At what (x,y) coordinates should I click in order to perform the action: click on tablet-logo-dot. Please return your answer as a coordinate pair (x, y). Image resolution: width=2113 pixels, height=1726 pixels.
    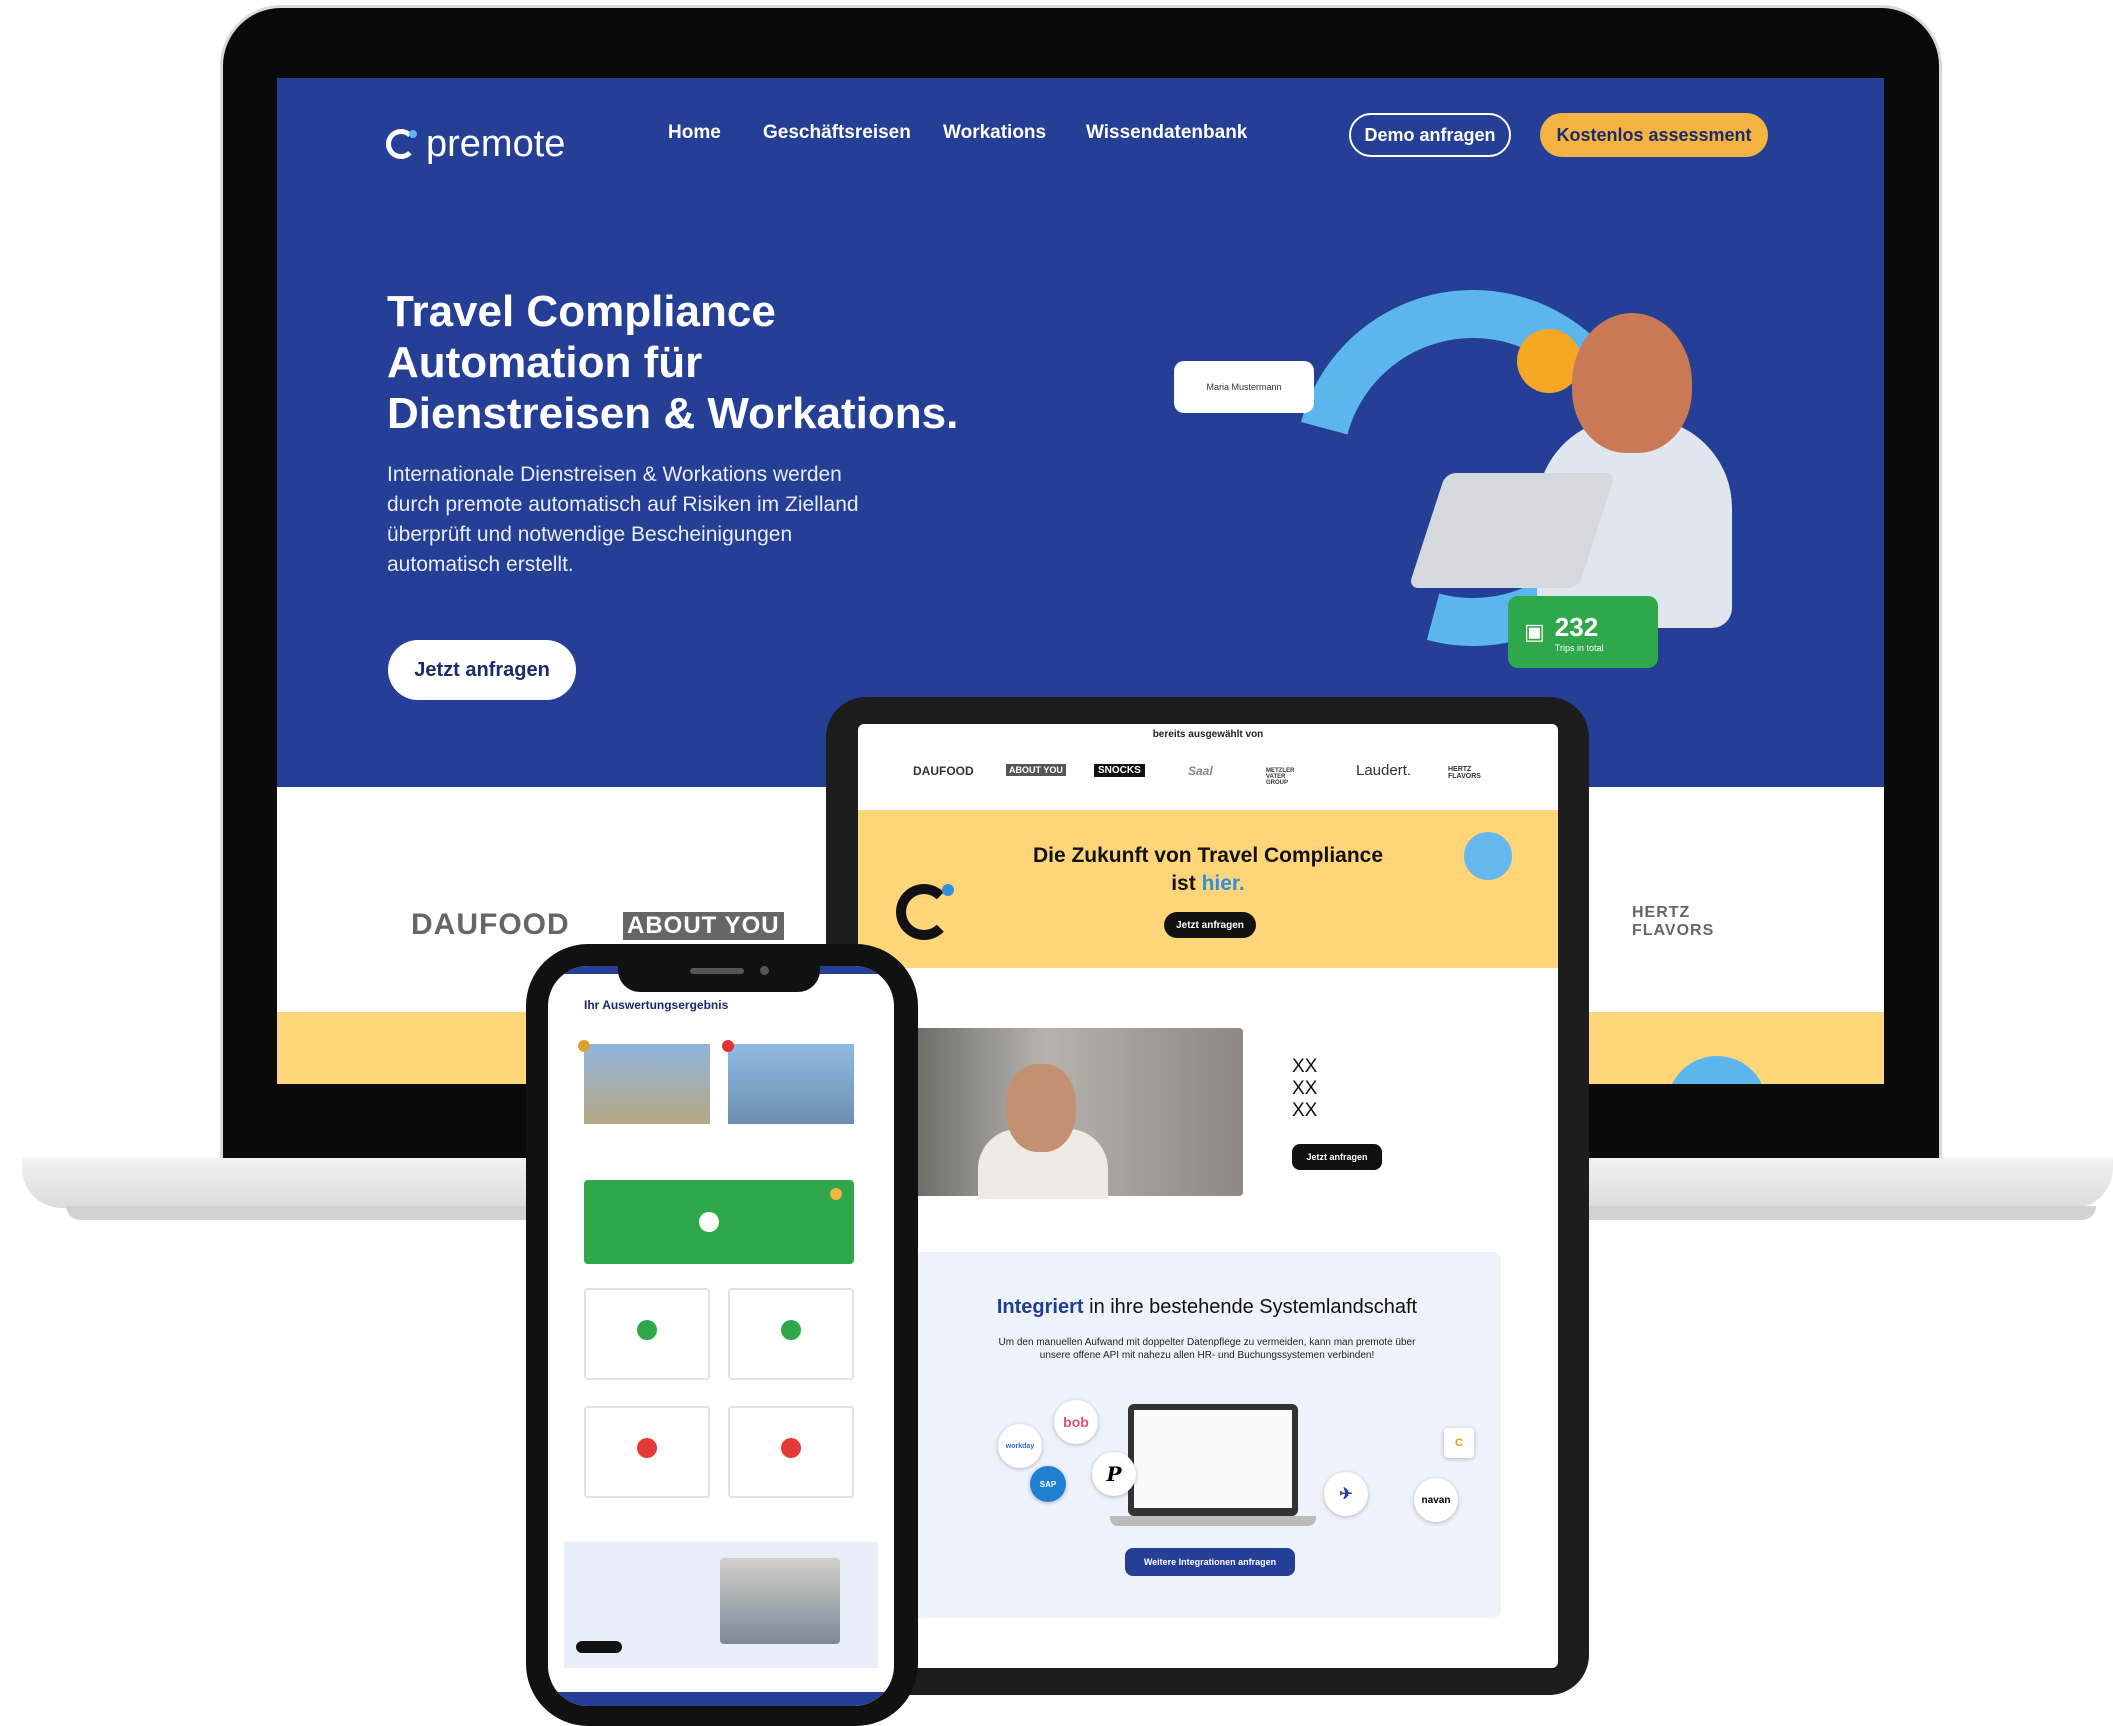
    Looking at the image, I should click on (948, 890).